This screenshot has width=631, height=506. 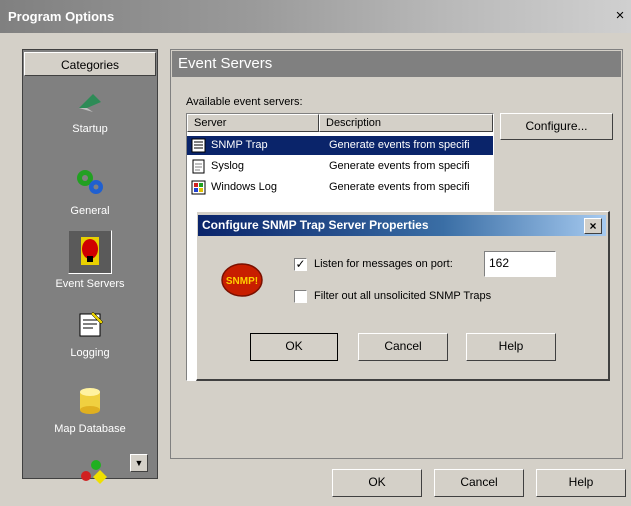 I want to click on list-header: Server Description, so click(x=340, y=123).